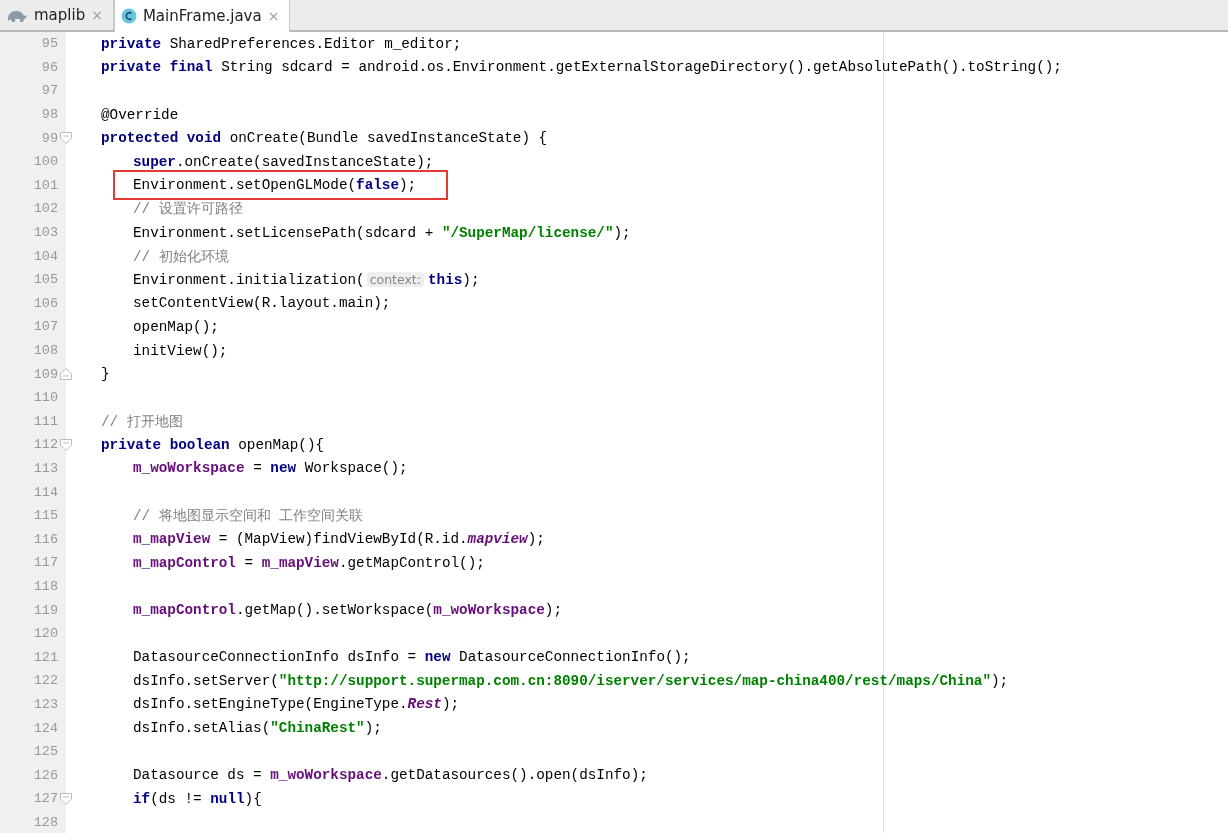 The height and width of the screenshot is (833, 1228). I want to click on code-line: m_mapControl.getMap().setWorkspace(m_woWorkspace);, so click(348, 610).